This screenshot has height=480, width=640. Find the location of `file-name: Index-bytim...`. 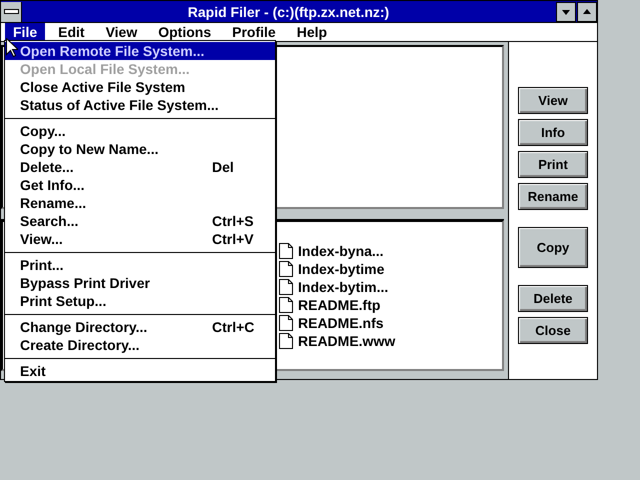

file-name: Index-bytim... is located at coordinates (343, 287).